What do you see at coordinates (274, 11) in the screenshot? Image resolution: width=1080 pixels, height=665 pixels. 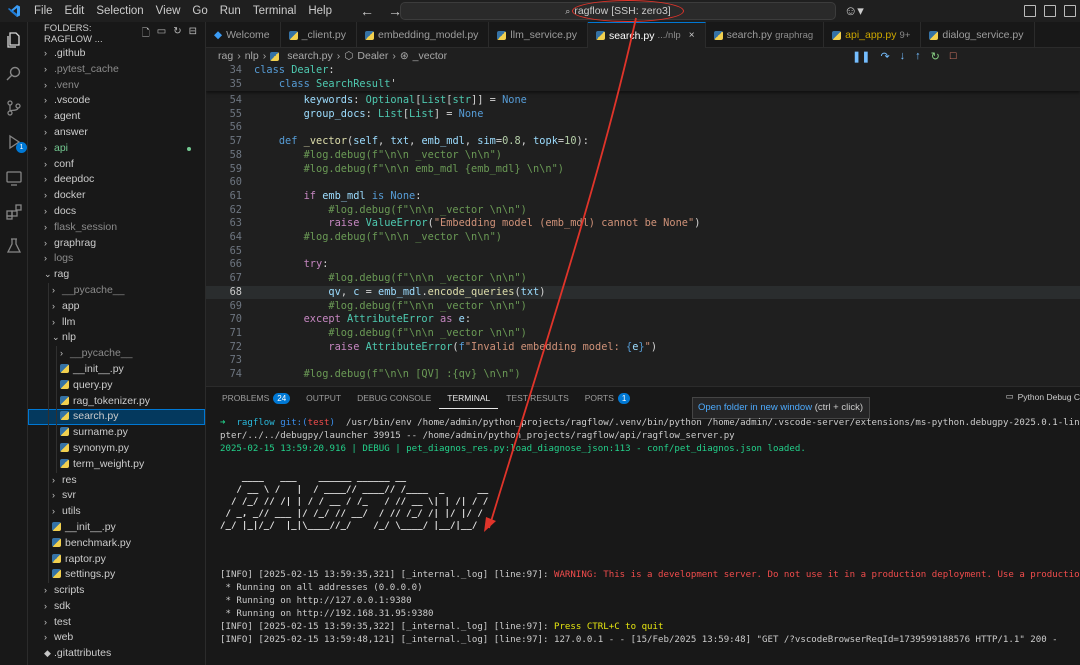 I see `menu-terminal: Terminal` at bounding box center [274, 11].